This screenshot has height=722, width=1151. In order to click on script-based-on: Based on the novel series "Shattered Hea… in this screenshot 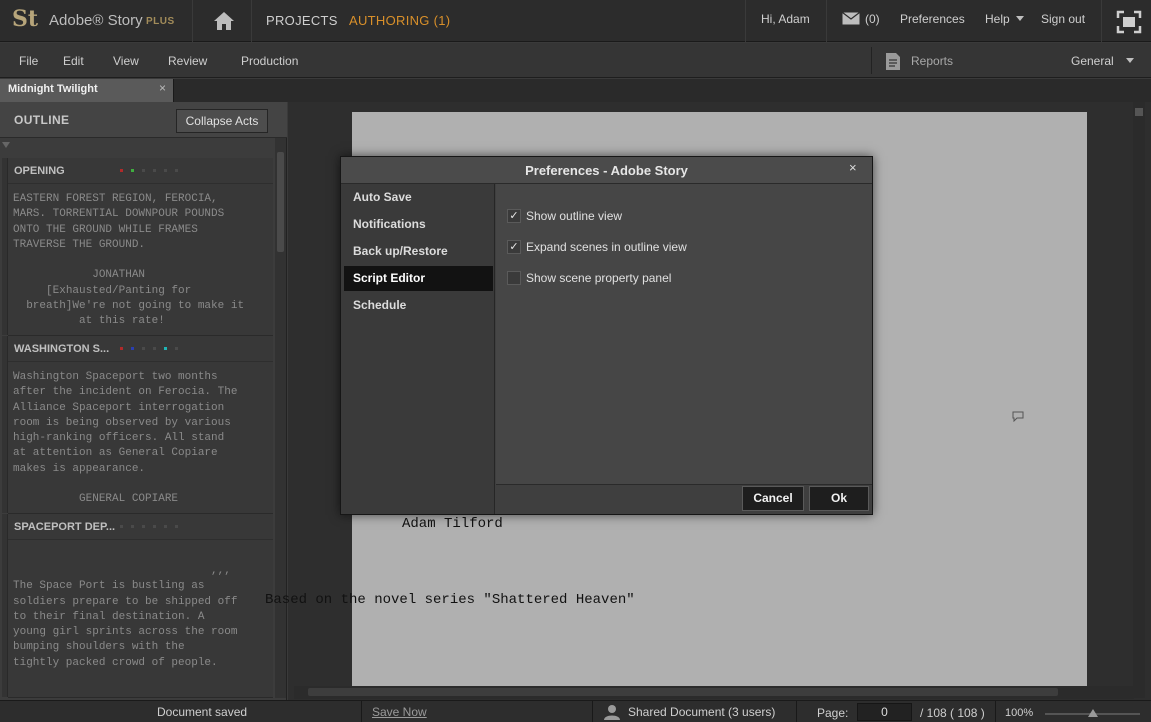, I will do `click(450, 600)`.